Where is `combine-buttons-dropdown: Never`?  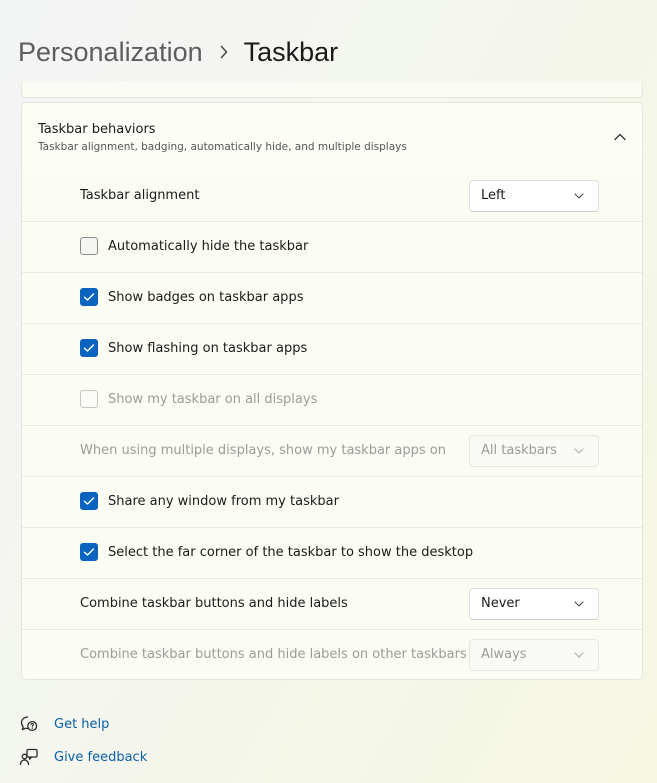 combine-buttons-dropdown: Never is located at coordinates (534, 604).